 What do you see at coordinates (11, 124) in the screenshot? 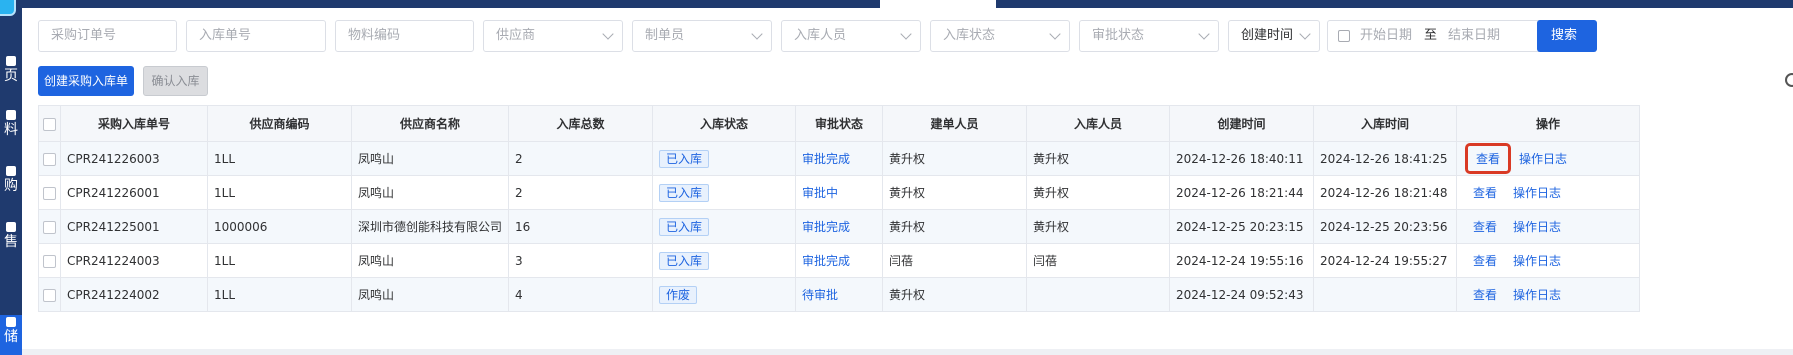
I see `sidebar-item-material: 料` at bounding box center [11, 124].